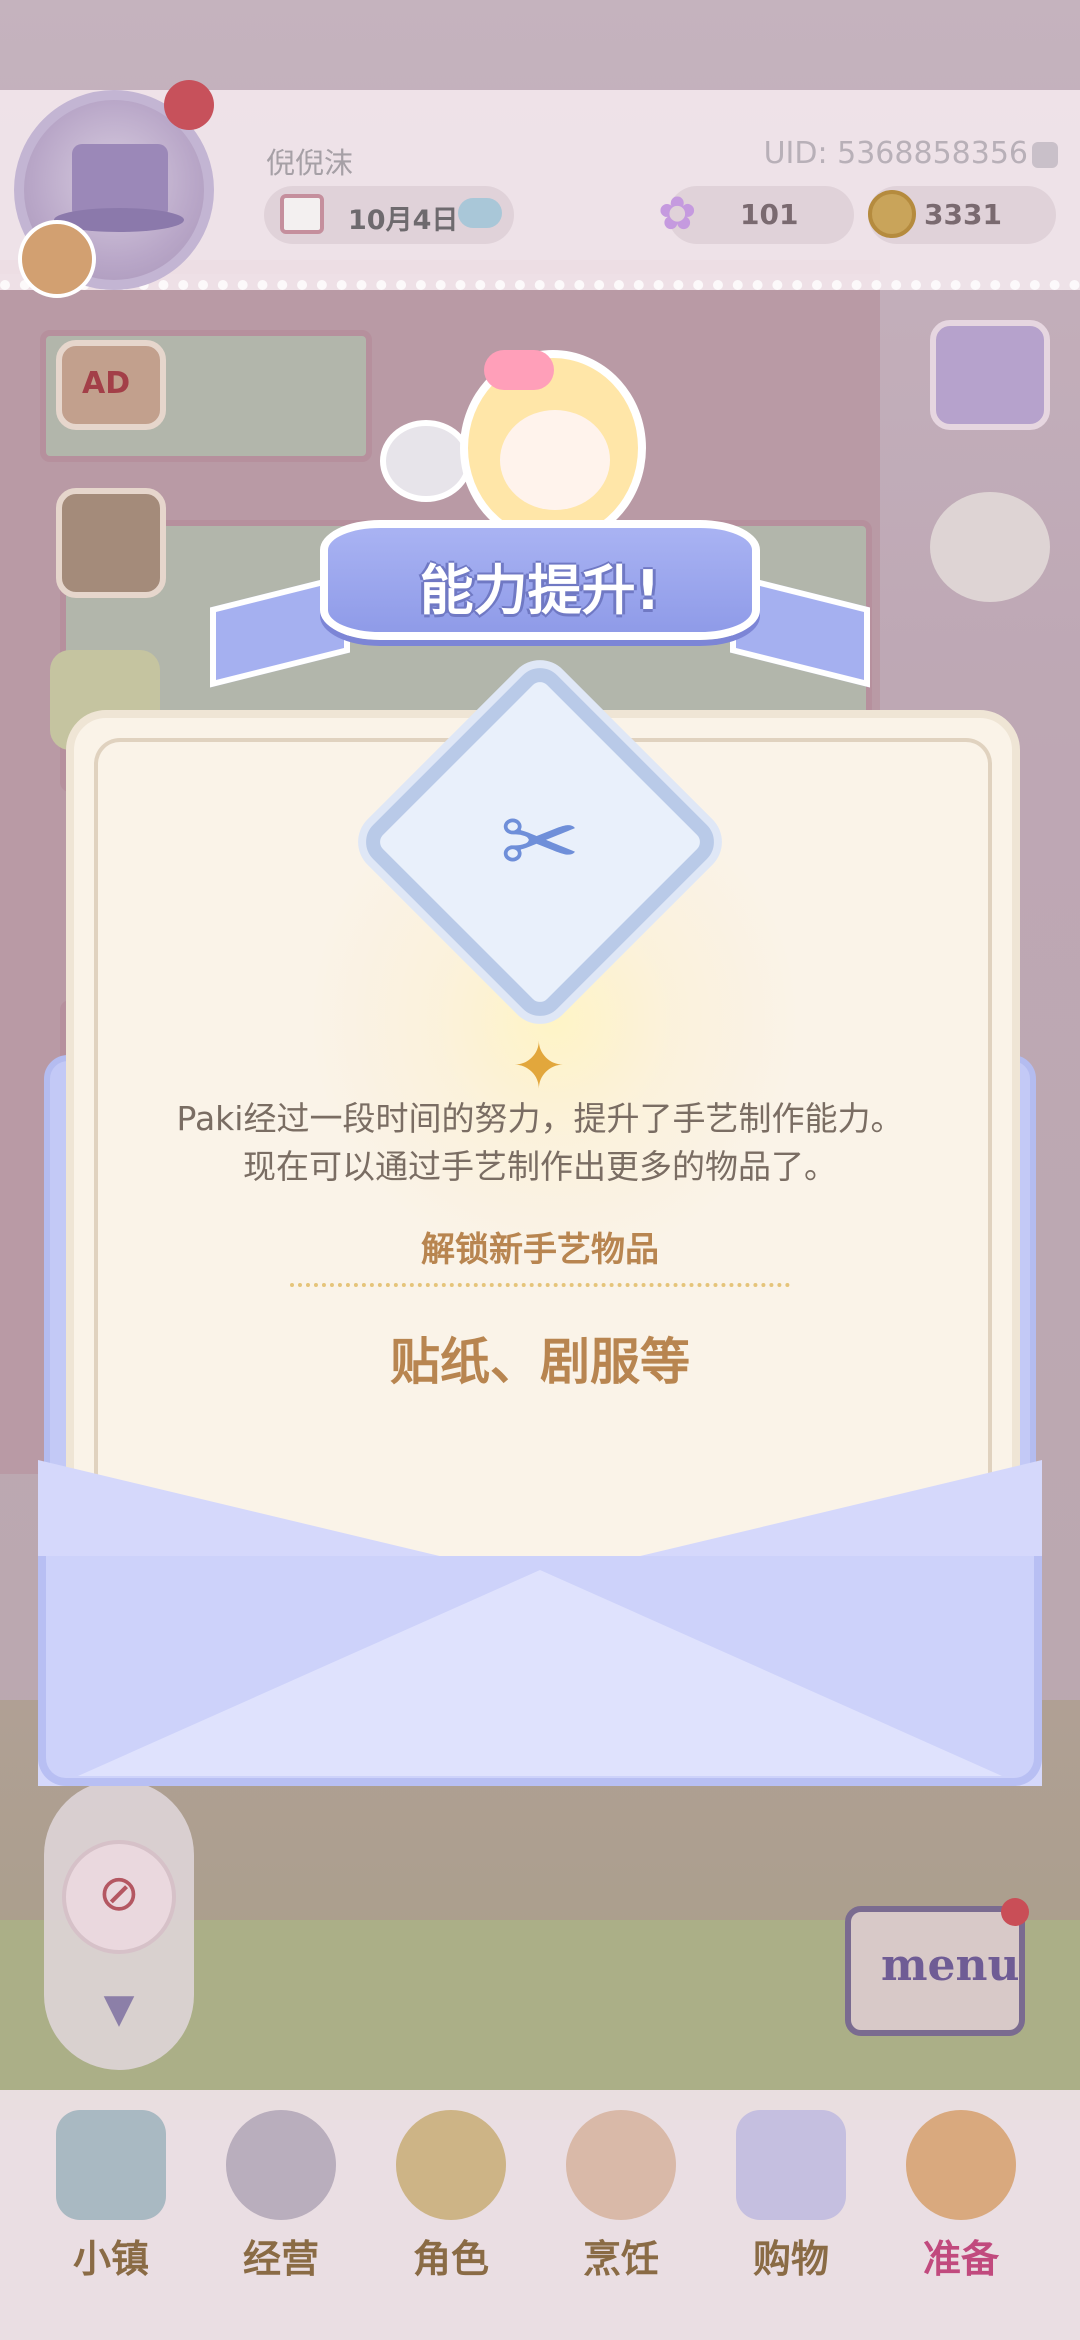  Describe the element at coordinates (621, 2165) in the screenshot. I see `sandwich-icon` at that location.